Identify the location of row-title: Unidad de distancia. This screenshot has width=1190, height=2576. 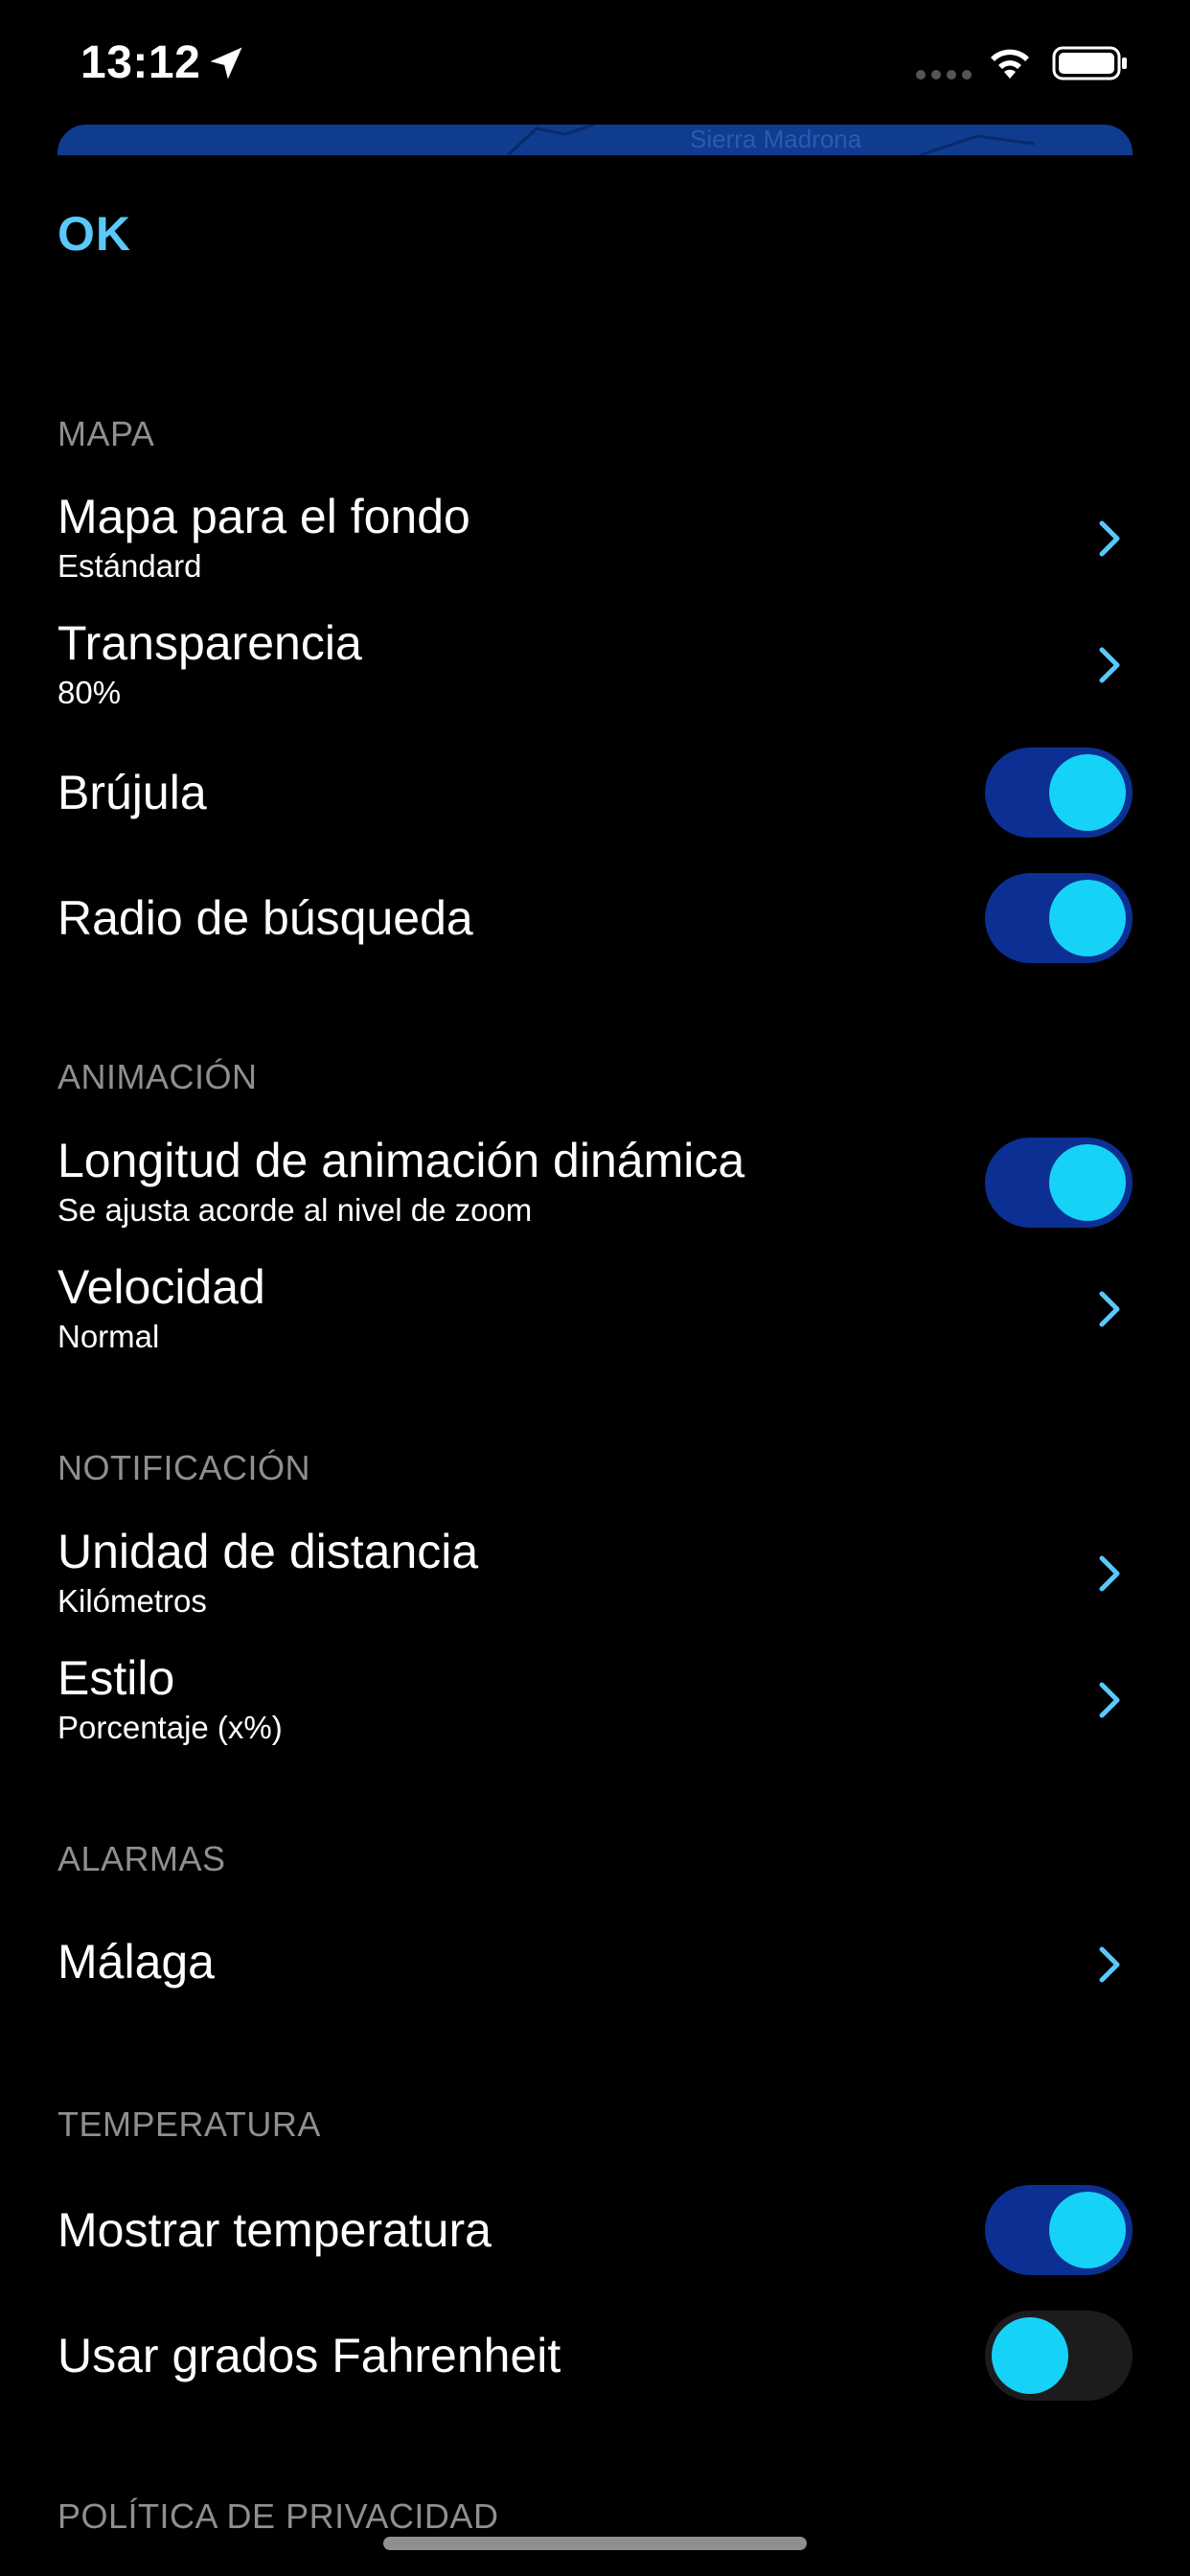
(268, 1552).